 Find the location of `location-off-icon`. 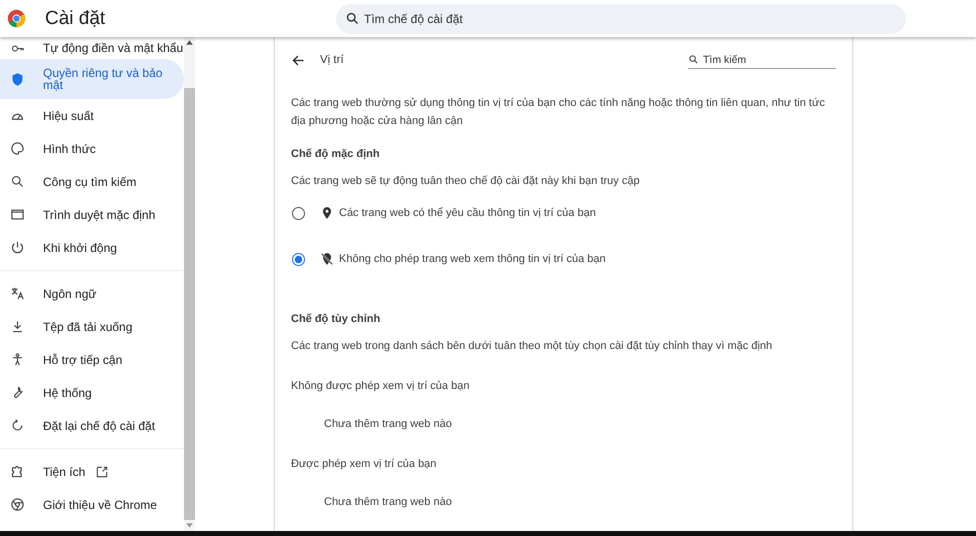

location-off-icon is located at coordinates (327, 259).